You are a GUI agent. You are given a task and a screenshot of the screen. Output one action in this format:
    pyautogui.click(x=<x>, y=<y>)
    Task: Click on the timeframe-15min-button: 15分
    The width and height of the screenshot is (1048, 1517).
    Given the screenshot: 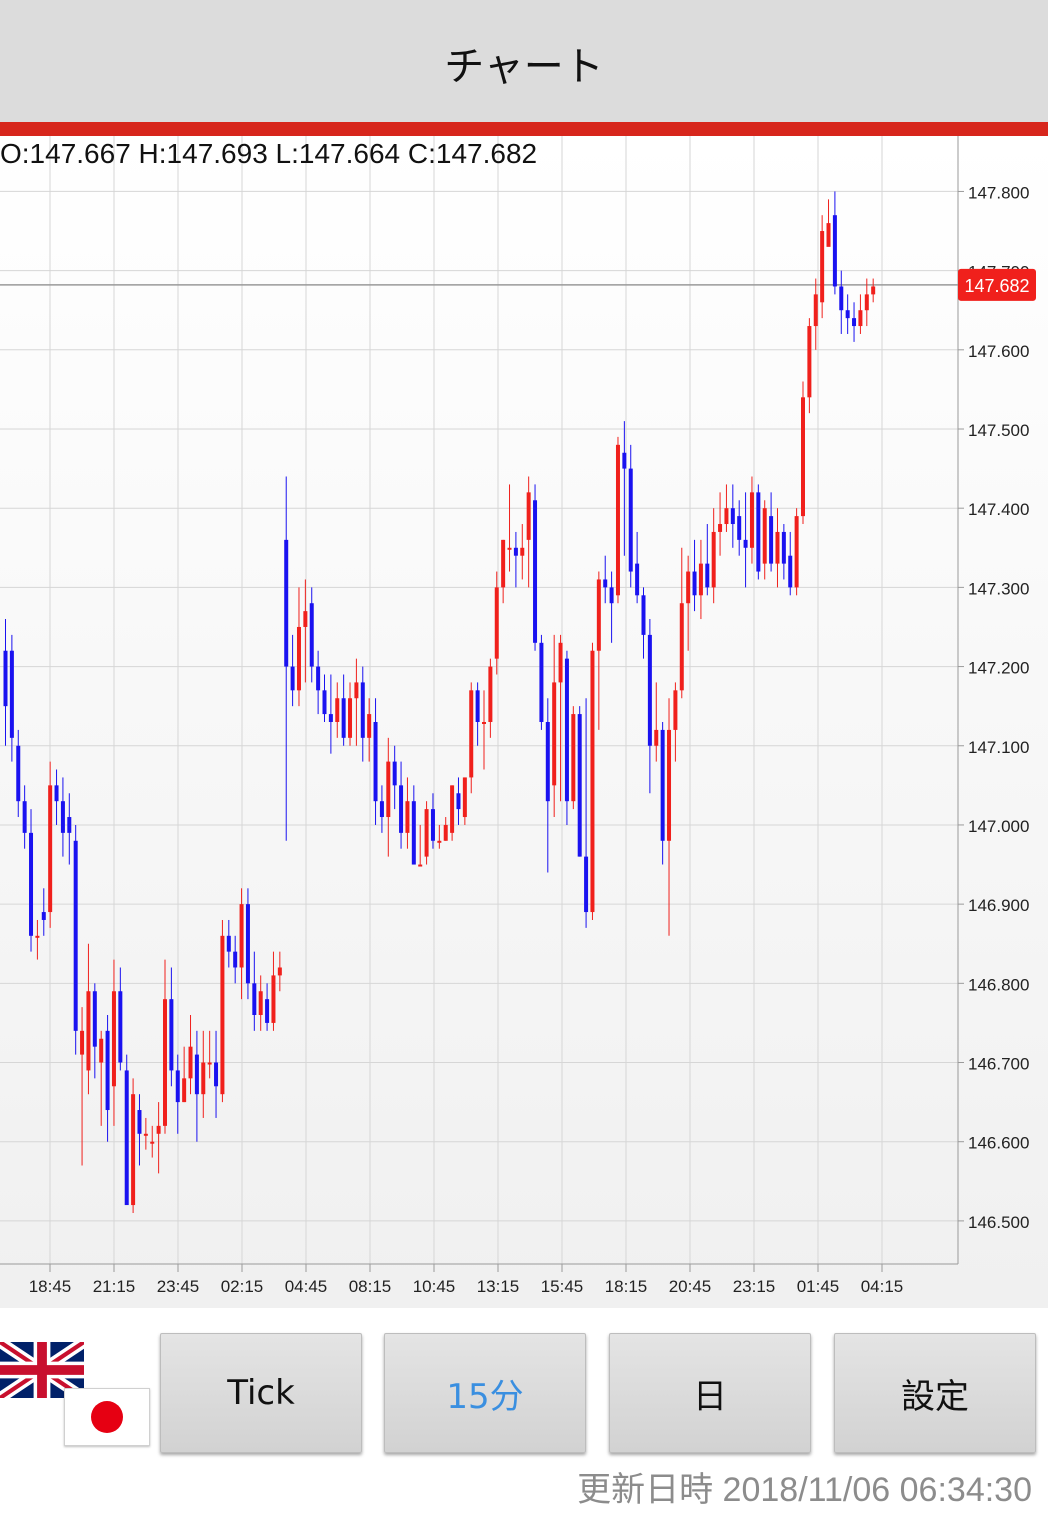 What is the action you would take?
    pyautogui.click(x=485, y=1393)
    